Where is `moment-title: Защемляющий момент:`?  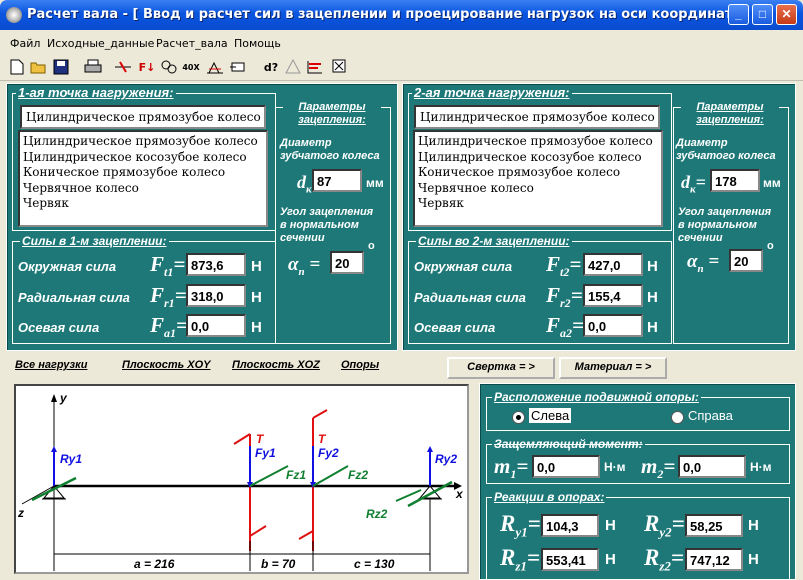 moment-title: Защемляющий момент: is located at coordinates (568, 444).